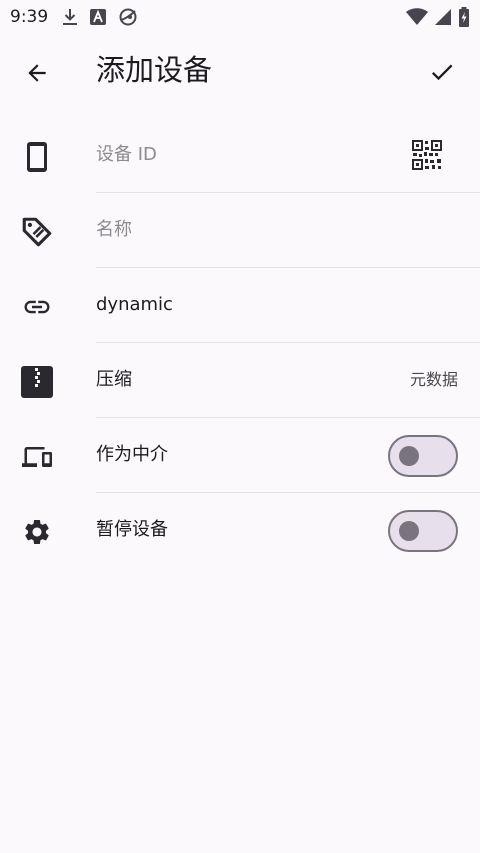 This screenshot has width=480, height=853. Describe the element at coordinates (417, 17) in the screenshot. I see `wifi-icon` at that location.